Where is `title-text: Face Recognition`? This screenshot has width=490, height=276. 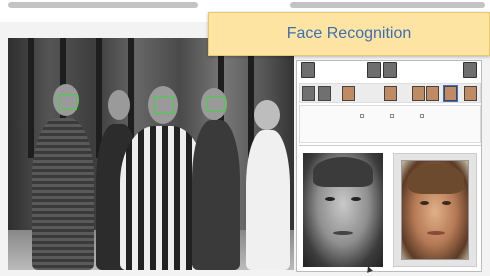
title-text: Face Recognition is located at coordinates (349, 33).